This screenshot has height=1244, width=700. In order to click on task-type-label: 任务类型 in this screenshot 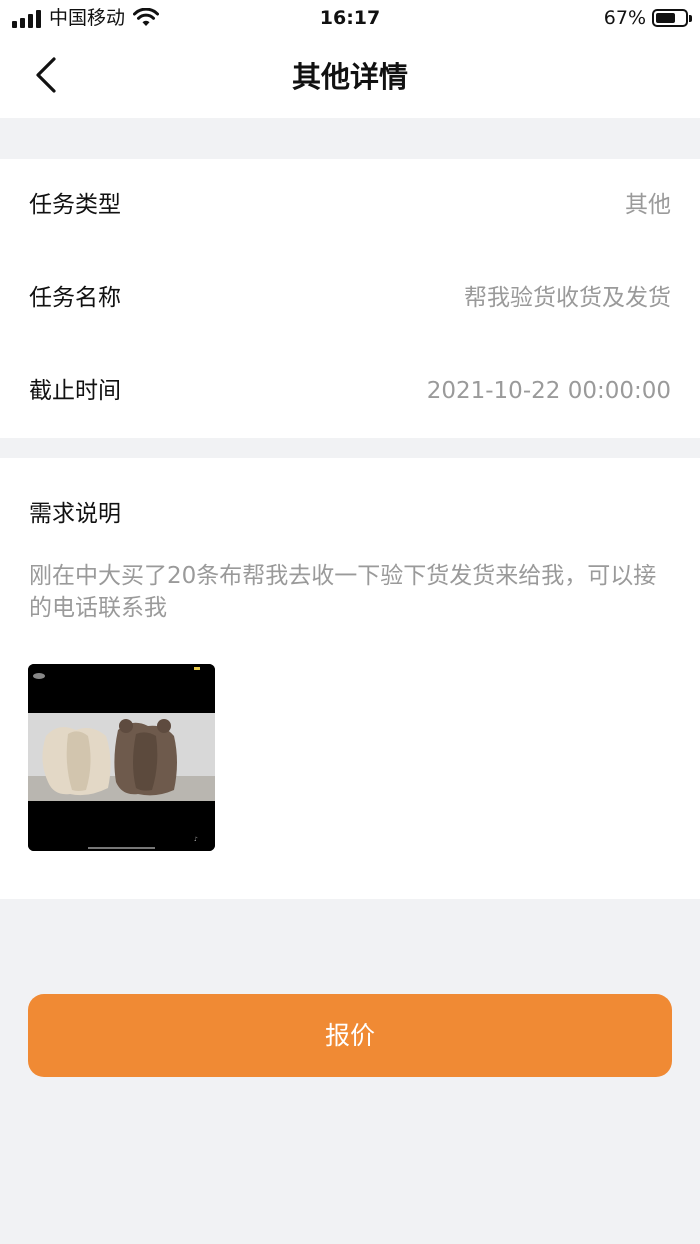, I will do `click(75, 205)`.